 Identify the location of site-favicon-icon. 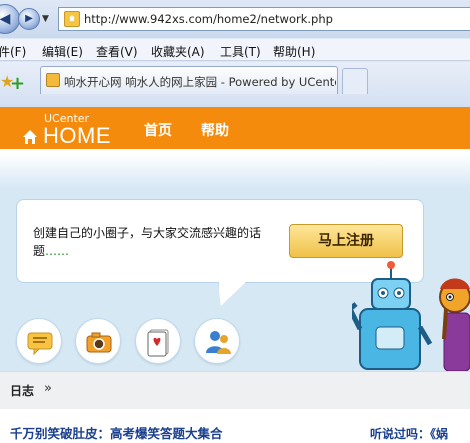
(72, 19).